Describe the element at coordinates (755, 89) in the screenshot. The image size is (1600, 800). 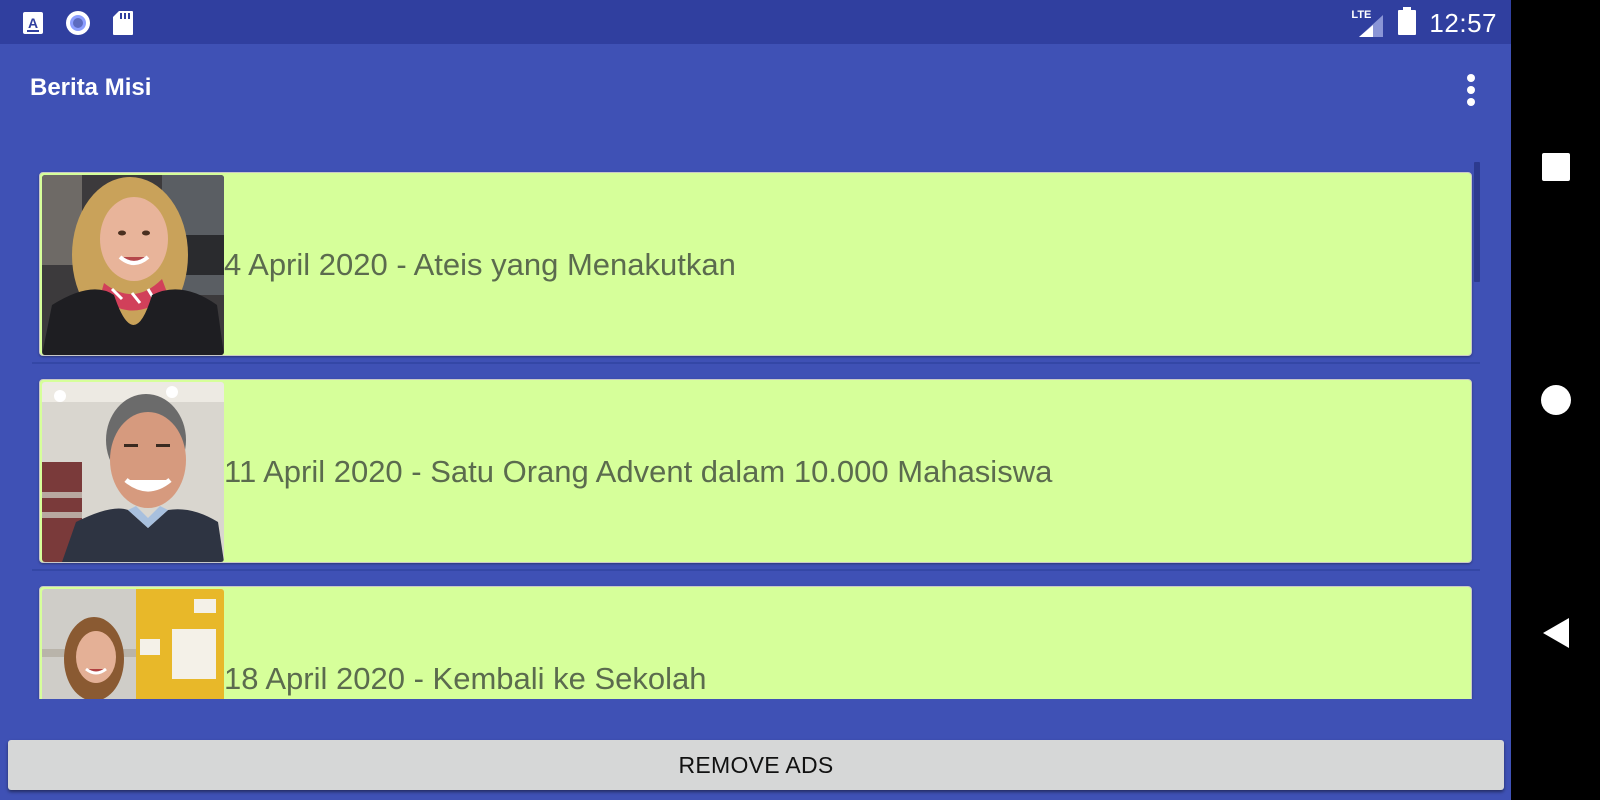
I see `app-toolbar: Berita Misi` at that location.